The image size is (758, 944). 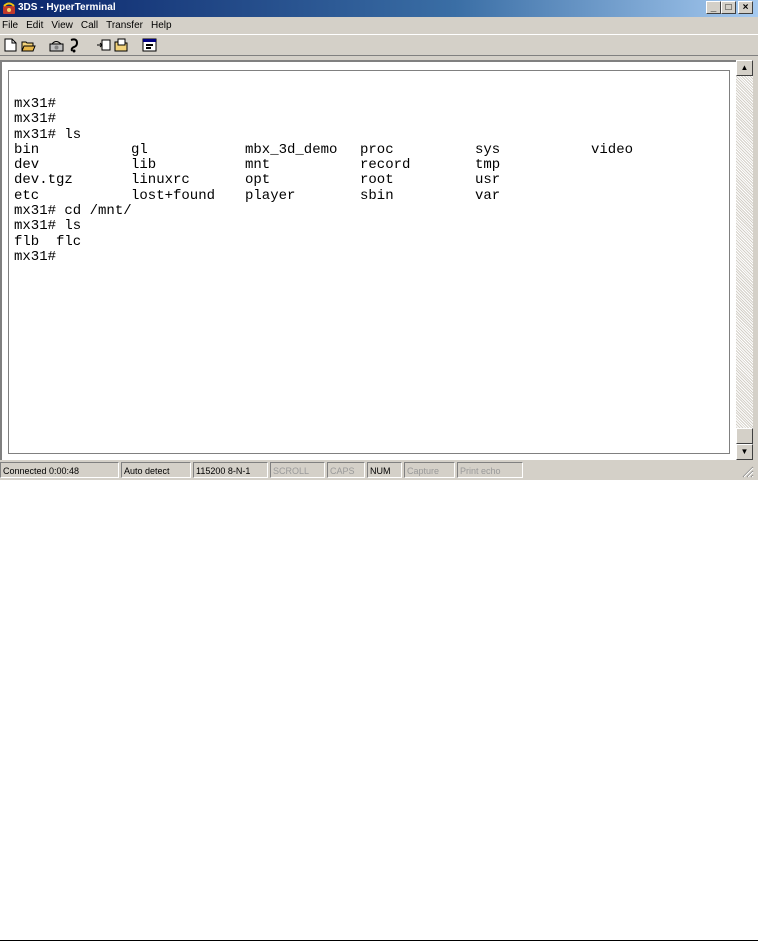 What do you see at coordinates (490, 470) in the screenshot?
I see `status-print-echo: Print echo` at bounding box center [490, 470].